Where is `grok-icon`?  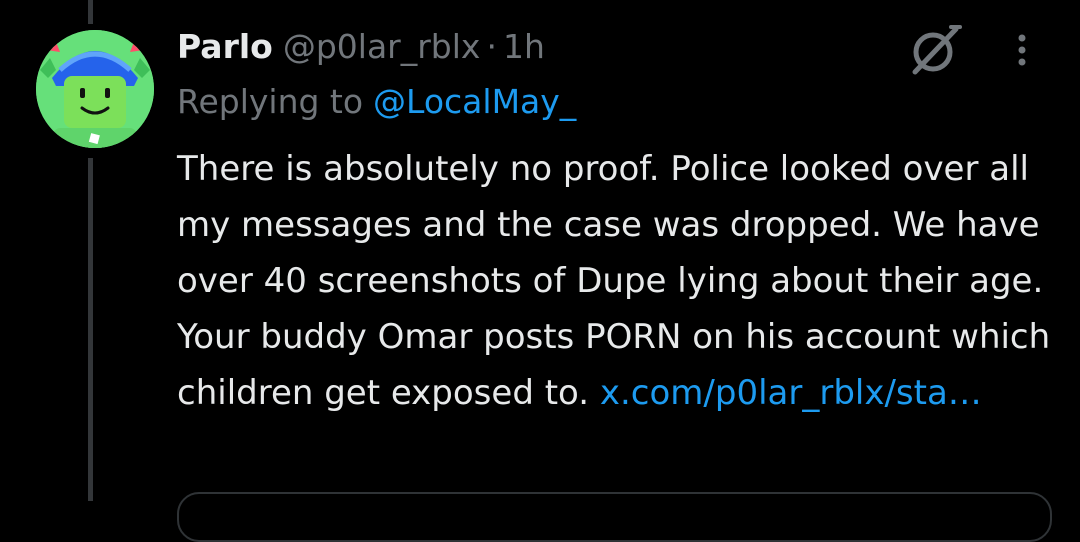
grok-icon is located at coordinates (935, 50).